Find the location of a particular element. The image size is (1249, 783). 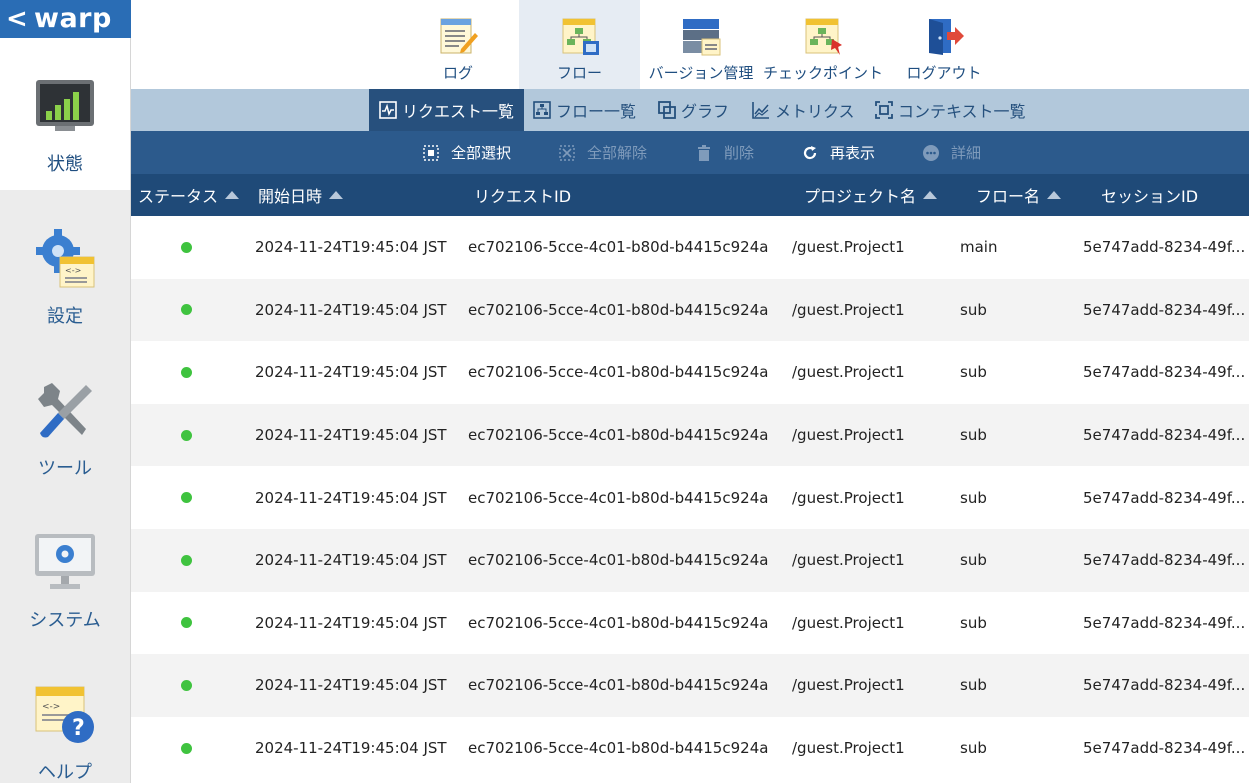

sidebar: < warp 状態 <-> 設定 ツール システム <-> ? ヘルプ is located at coordinates (65, 391).